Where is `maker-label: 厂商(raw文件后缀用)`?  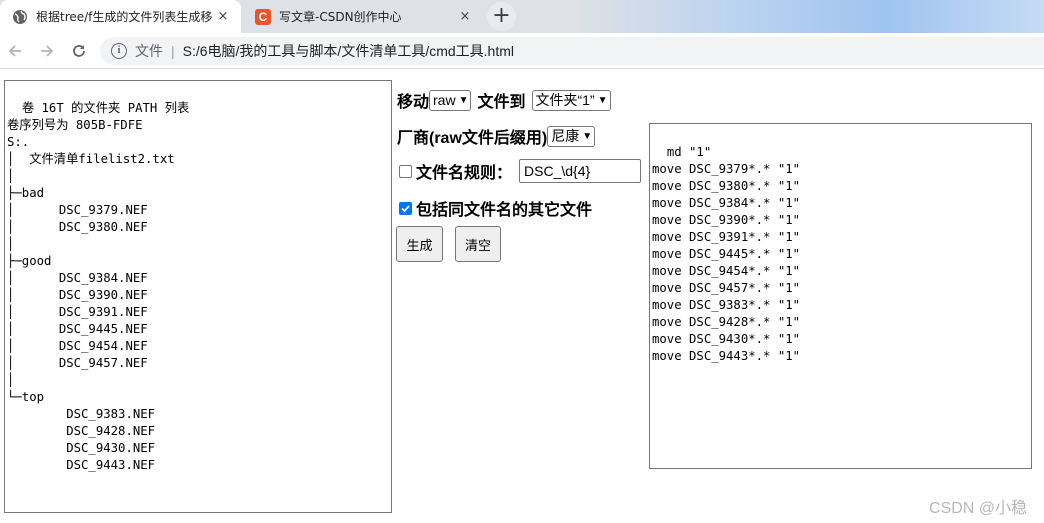 maker-label: 厂商(raw文件后缀用) is located at coordinates (472, 138).